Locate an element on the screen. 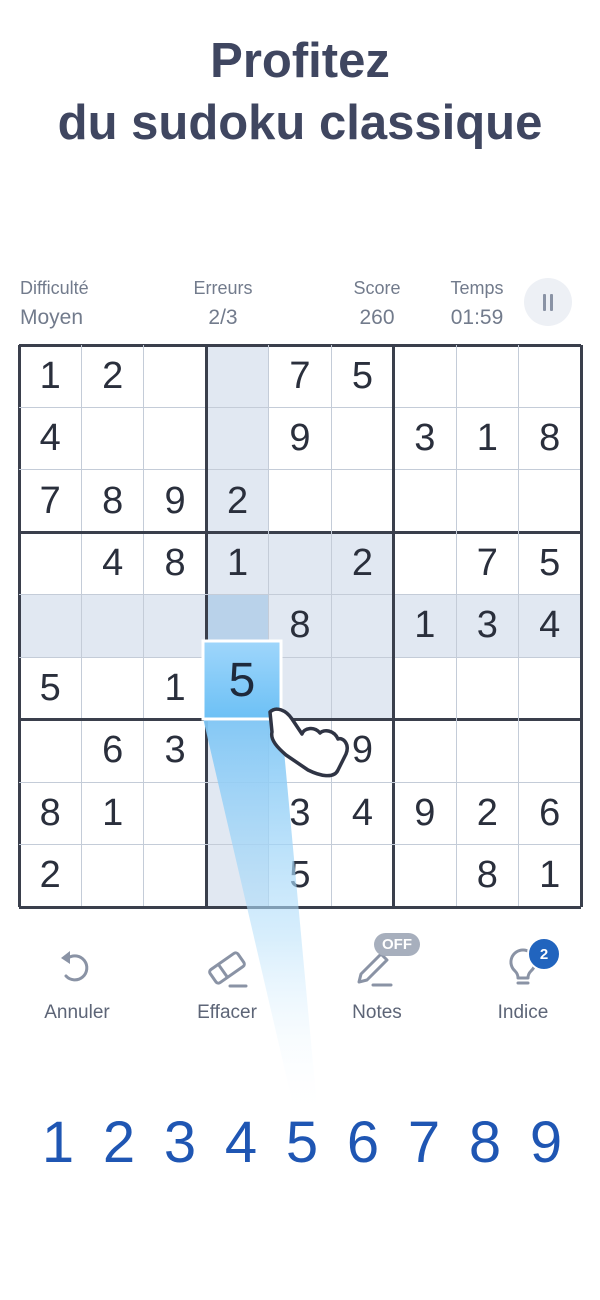  numpad-key-1: 1 is located at coordinates (58, 1143).